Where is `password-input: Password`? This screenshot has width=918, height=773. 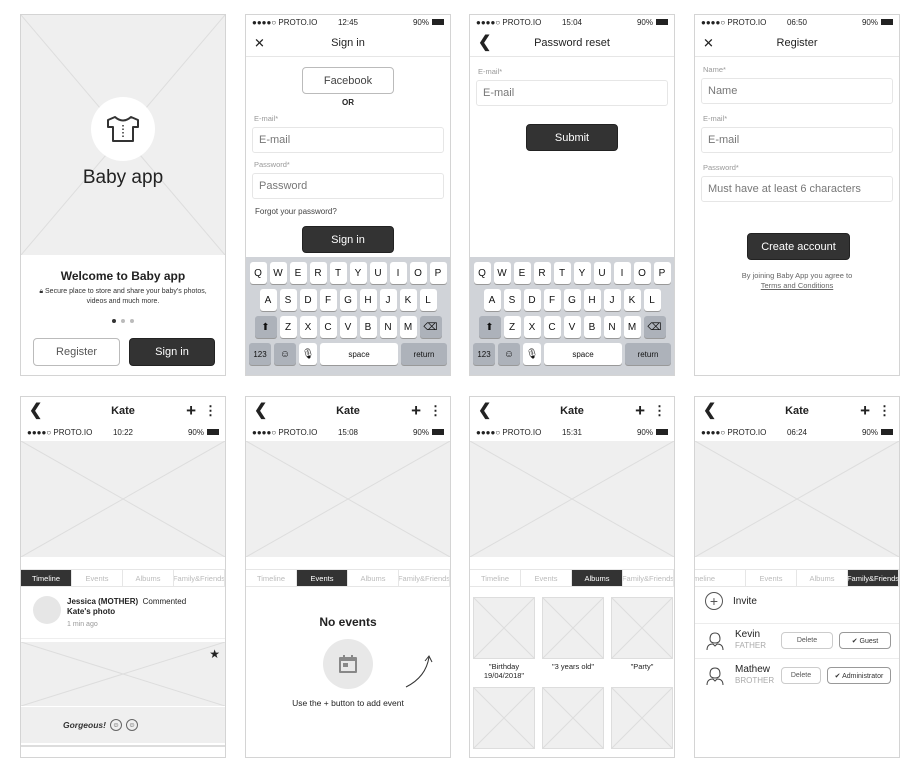
password-input: Password is located at coordinates (348, 186).